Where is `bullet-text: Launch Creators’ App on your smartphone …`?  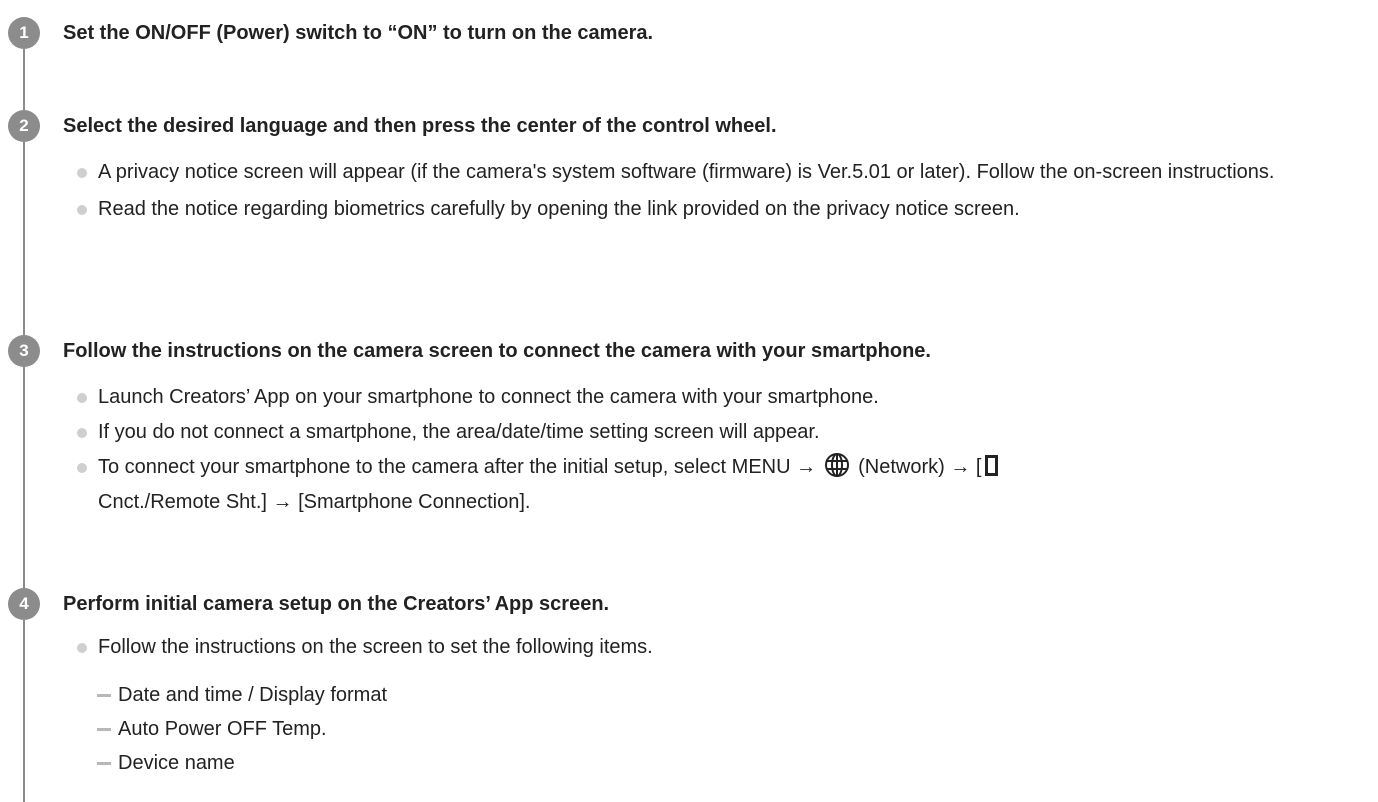 bullet-text: Launch Creators’ App on your smartphone … is located at coordinates (488, 397).